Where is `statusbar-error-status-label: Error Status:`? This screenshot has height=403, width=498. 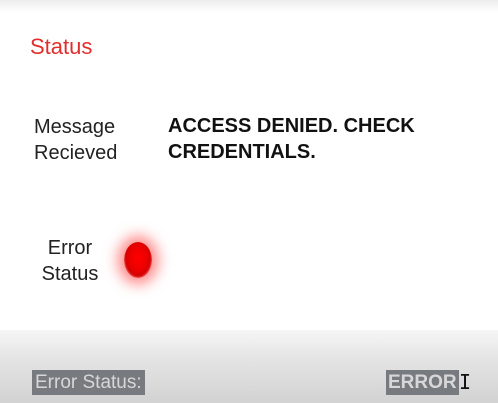 statusbar-error-status-label: Error Status: is located at coordinates (88, 382).